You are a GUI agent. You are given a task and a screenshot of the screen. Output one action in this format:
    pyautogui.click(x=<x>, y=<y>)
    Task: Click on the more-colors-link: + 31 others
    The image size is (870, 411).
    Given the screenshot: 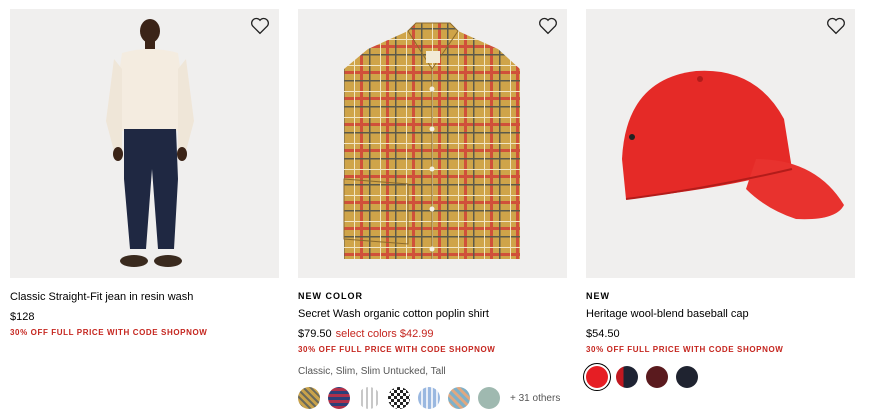 What is the action you would take?
    pyautogui.click(x=535, y=398)
    